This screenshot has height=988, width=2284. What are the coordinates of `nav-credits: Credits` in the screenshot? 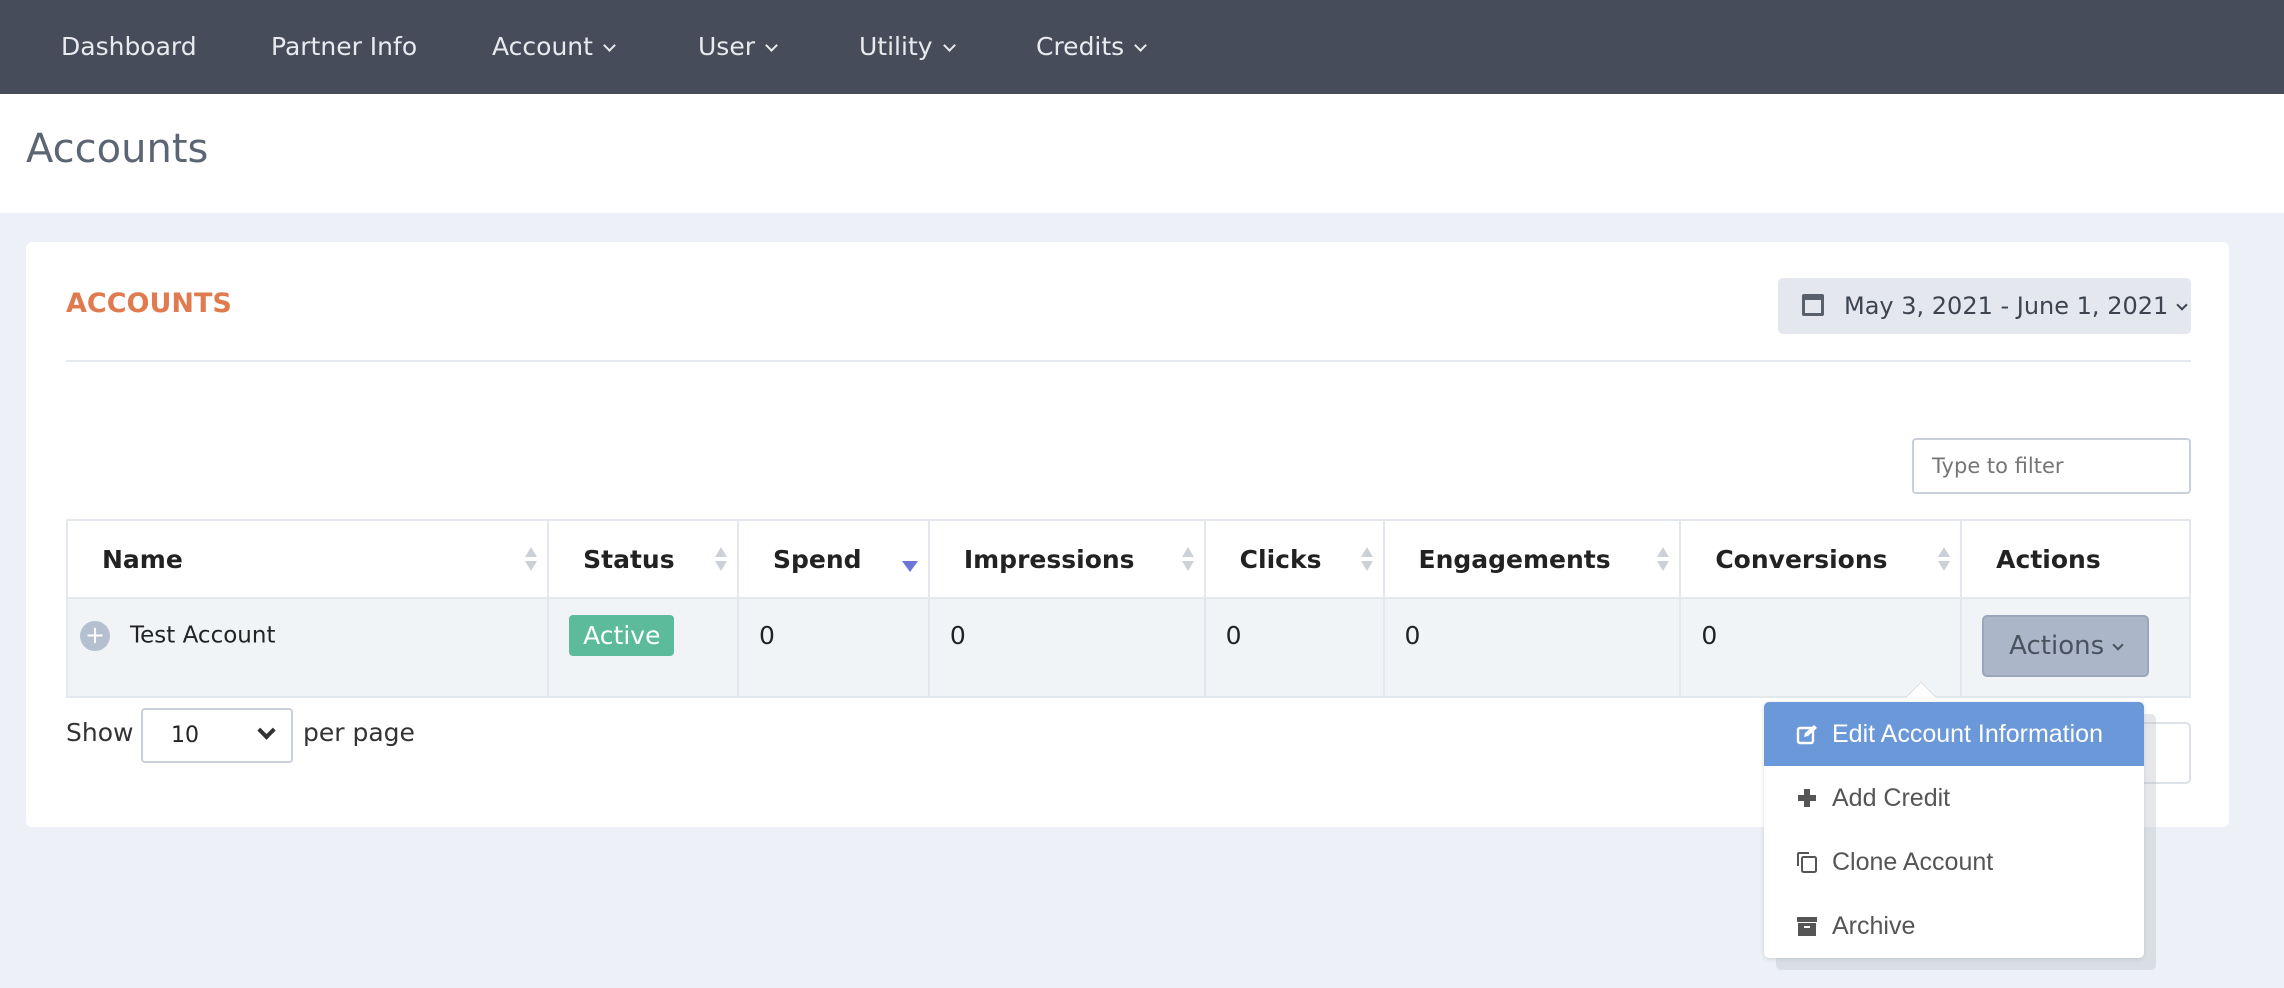 It's located at (1092, 47).